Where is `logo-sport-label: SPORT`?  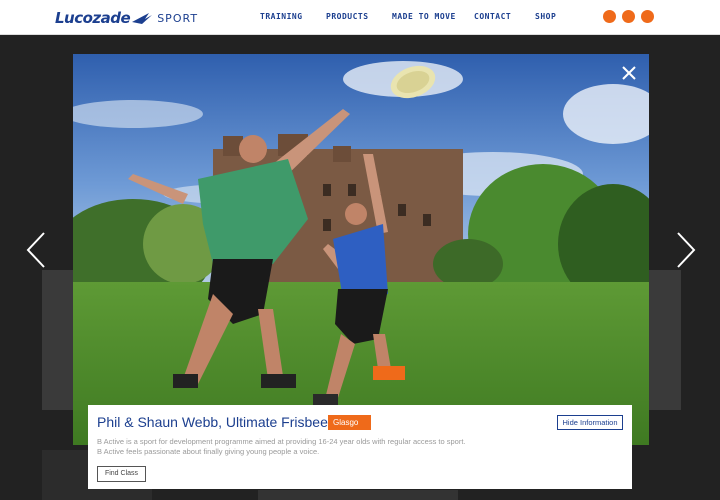
logo-sport-label: SPORT is located at coordinates (178, 18).